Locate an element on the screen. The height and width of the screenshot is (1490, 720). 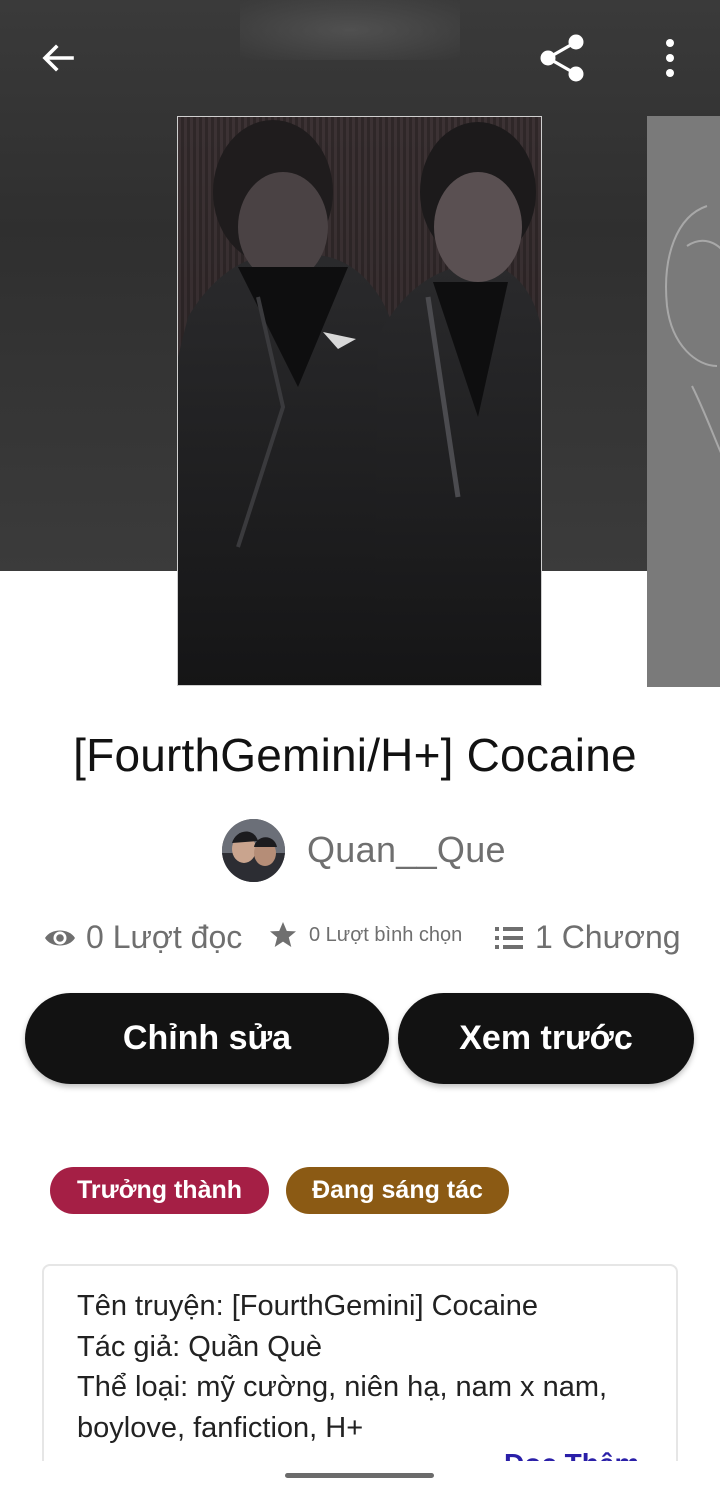
description-line: boylove, fanfiction, H+ is located at coordinates (220, 1427).